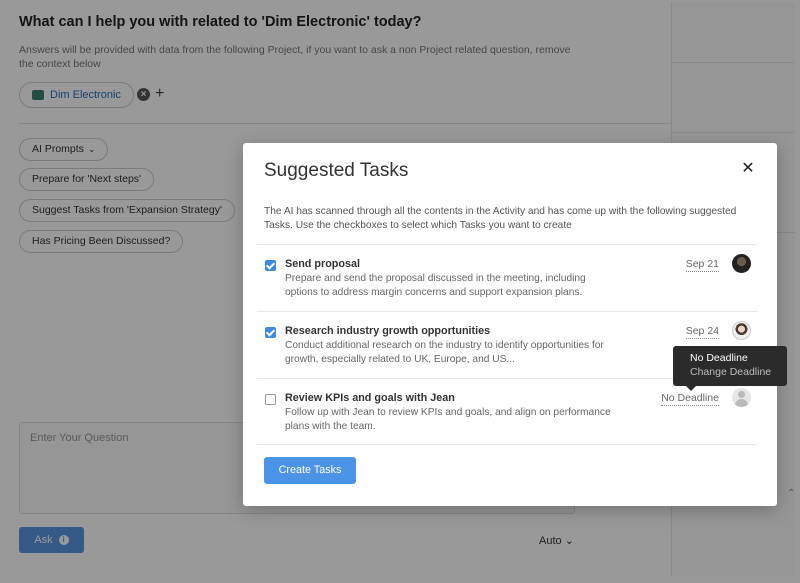 This screenshot has width=800, height=583. Describe the element at coordinates (719, 358) in the screenshot. I see `tooltip-title: No Deadline` at that location.